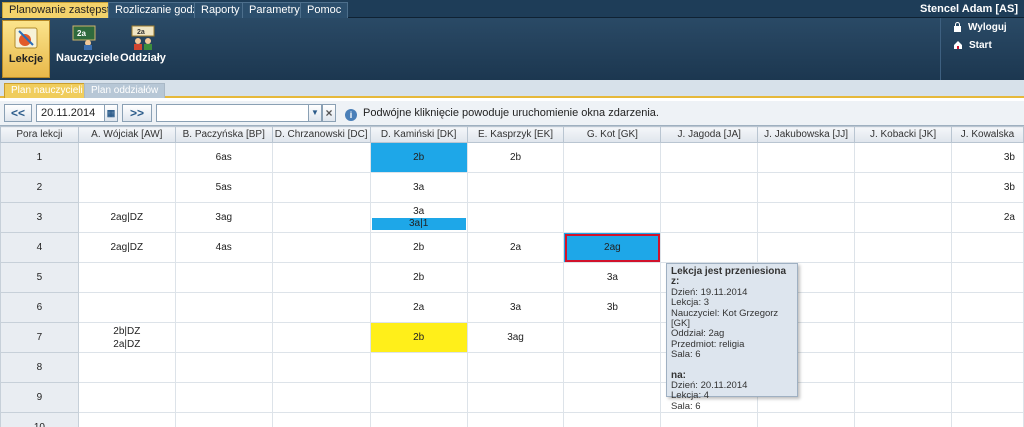  Describe the element at coordinates (903, 134) in the screenshot. I see `column-header: J. Kobacki [JK]` at that location.